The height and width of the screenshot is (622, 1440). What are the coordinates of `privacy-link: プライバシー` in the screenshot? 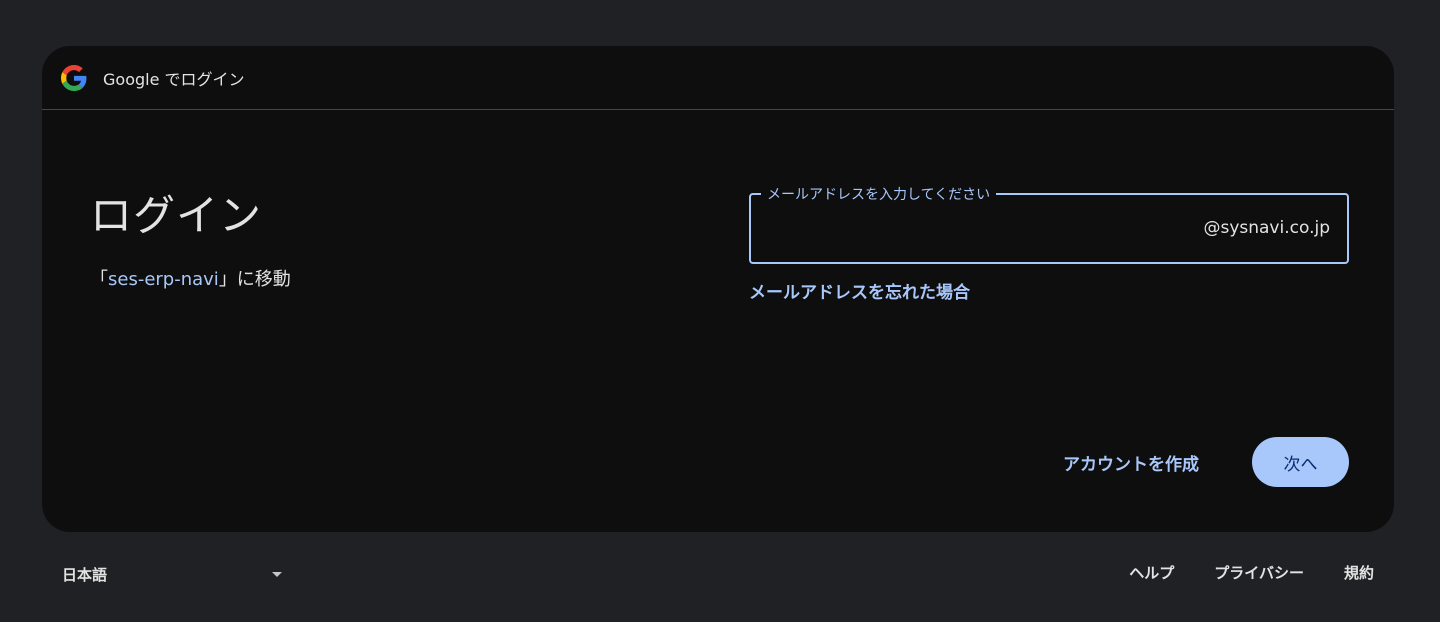 It's located at (1259, 572).